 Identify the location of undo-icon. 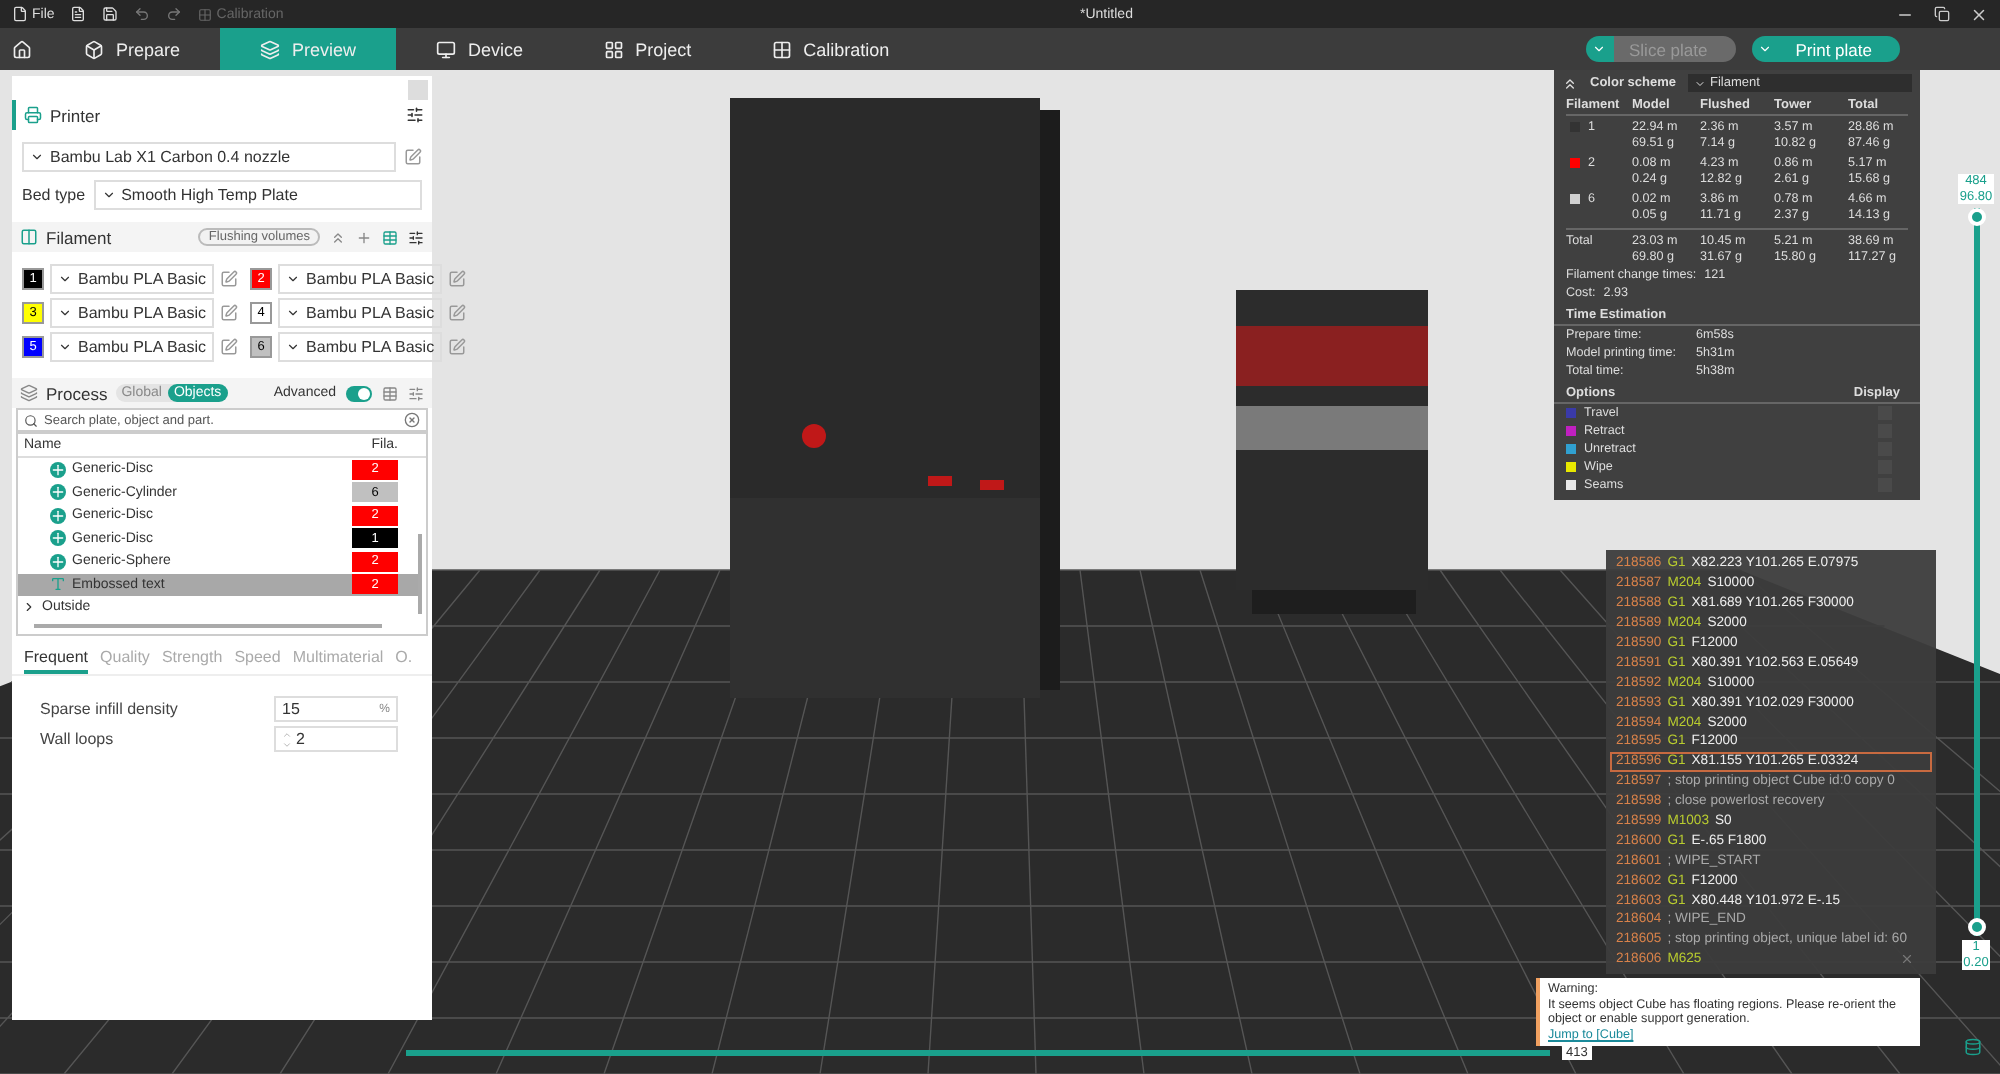
(142, 14).